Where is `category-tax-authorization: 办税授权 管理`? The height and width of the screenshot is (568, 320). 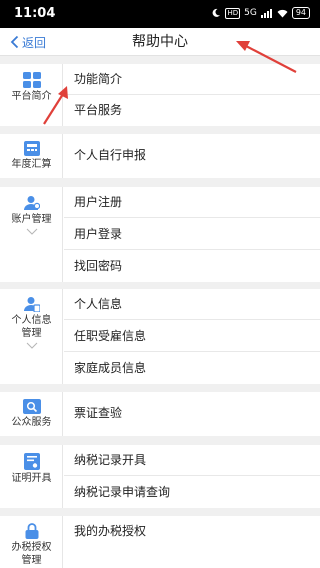
category-tax-authorization: 办税授权 管理 is located at coordinates (31, 542).